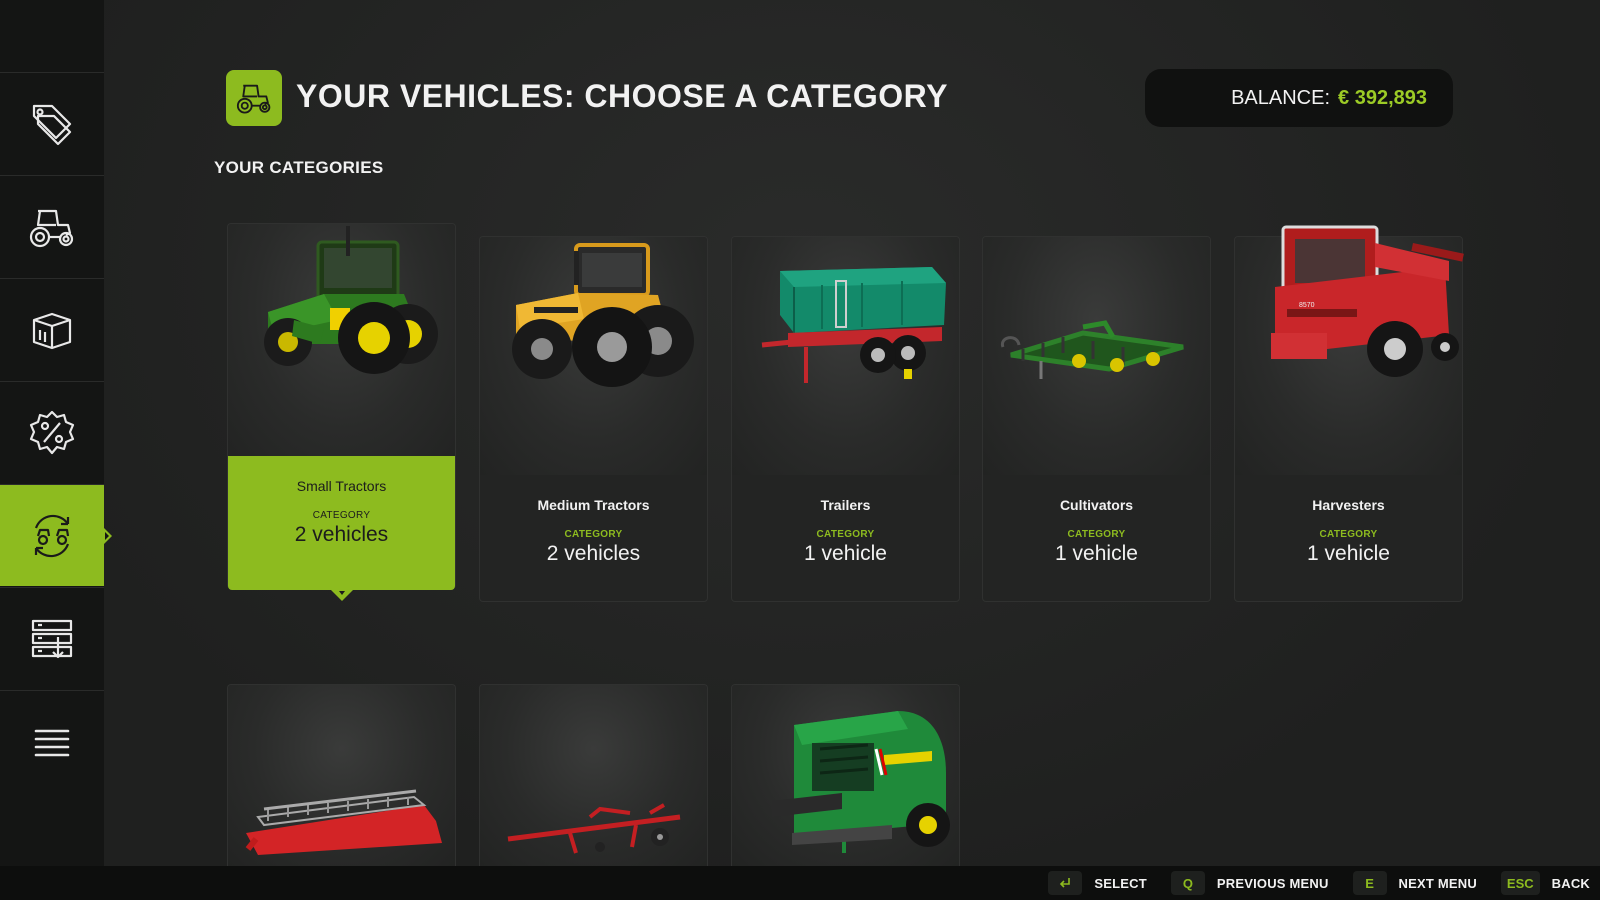 This screenshot has width=1600, height=900. I want to click on sidebar-item-your-vehicles, so click(56, 535).